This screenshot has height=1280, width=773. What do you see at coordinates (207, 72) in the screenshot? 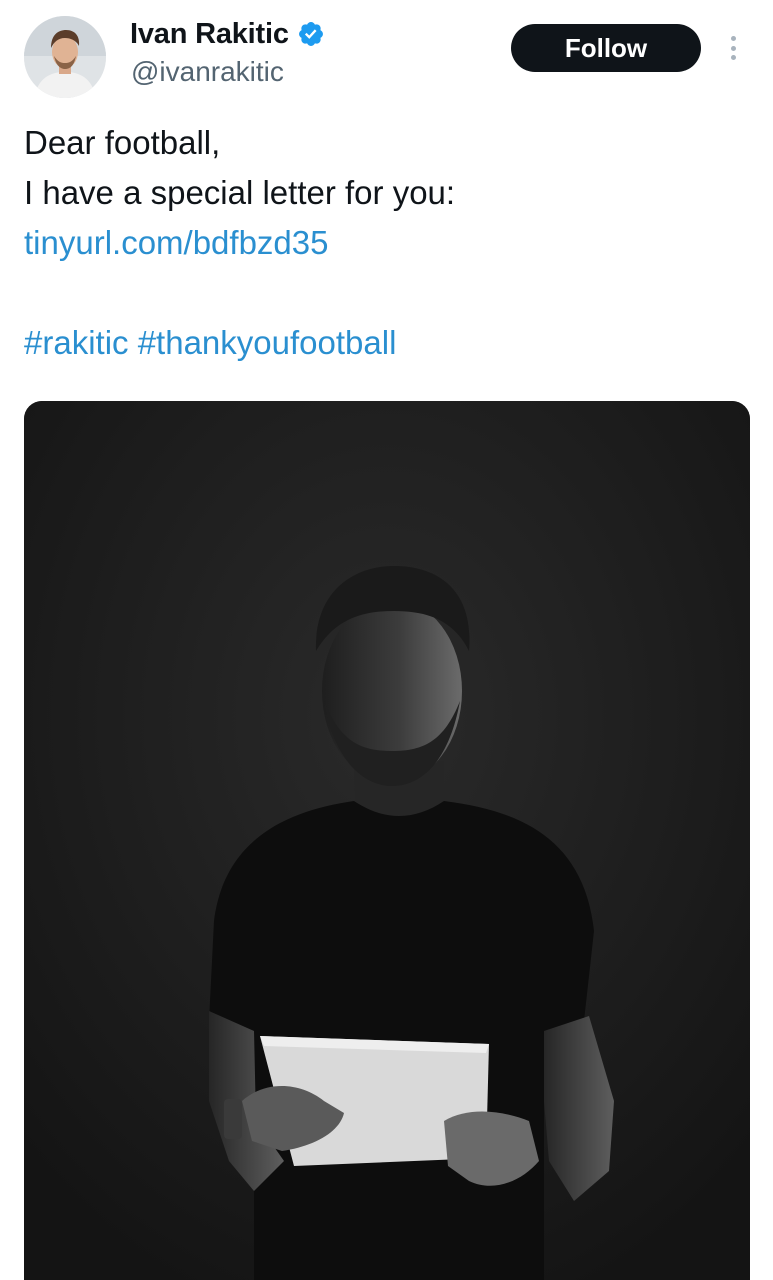
I see `author-handle: @ivanrakitic` at bounding box center [207, 72].